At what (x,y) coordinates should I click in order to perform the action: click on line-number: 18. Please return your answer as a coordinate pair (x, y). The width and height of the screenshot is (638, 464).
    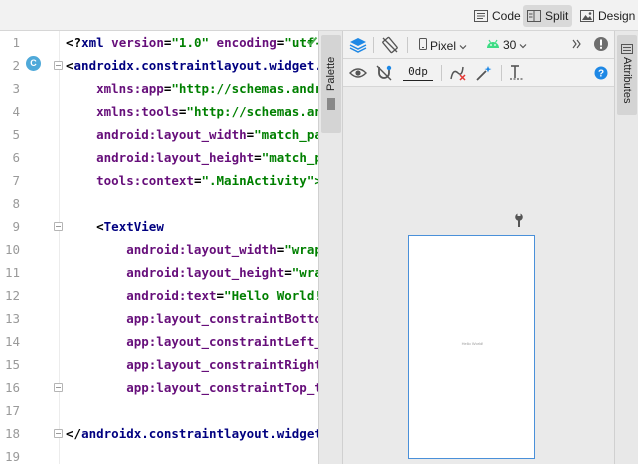
    Looking at the image, I should click on (12, 433).